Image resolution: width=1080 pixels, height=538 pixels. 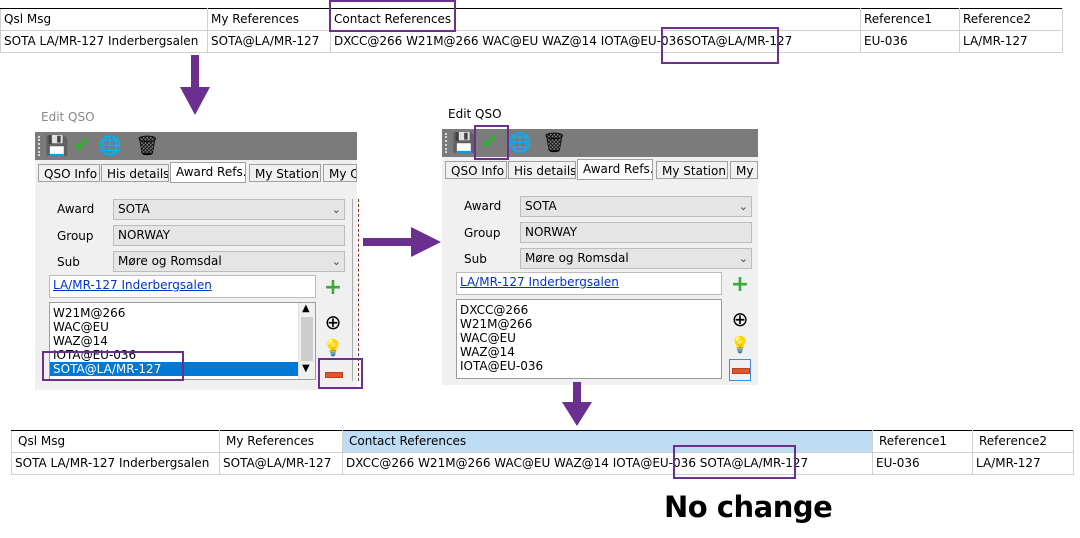 What do you see at coordinates (355, 290) in the screenshot?
I see `side-panel-edge` at bounding box center [355, 290].